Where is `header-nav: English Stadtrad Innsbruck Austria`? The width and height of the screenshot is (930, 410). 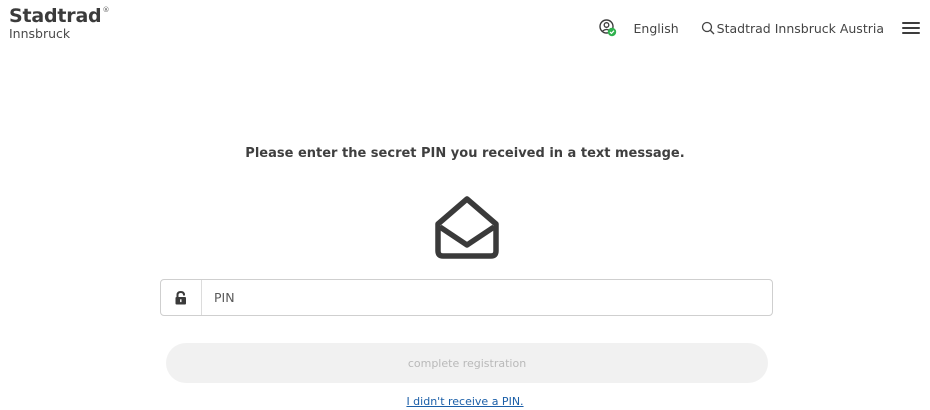 header-nav: English Stadtrad Innsbruck Austria is located at coordinates (759, 28).